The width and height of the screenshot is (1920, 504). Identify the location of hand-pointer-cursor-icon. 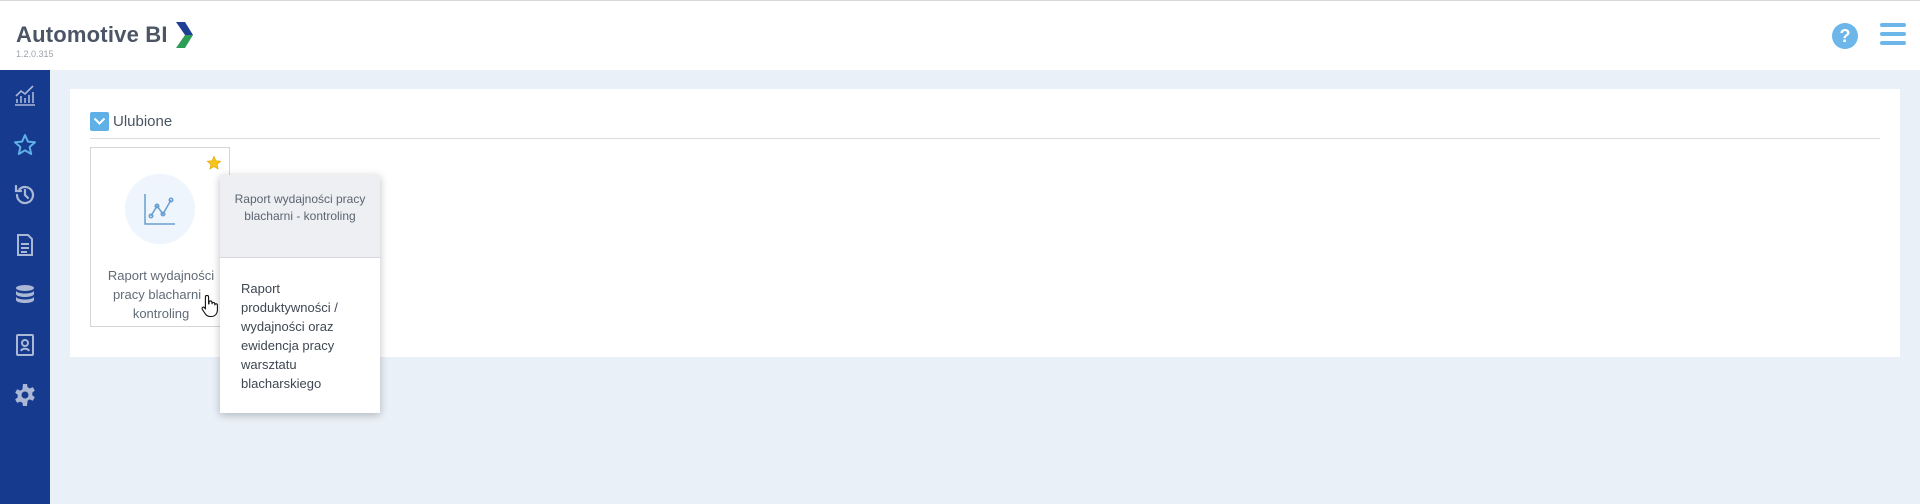
(209, 306).